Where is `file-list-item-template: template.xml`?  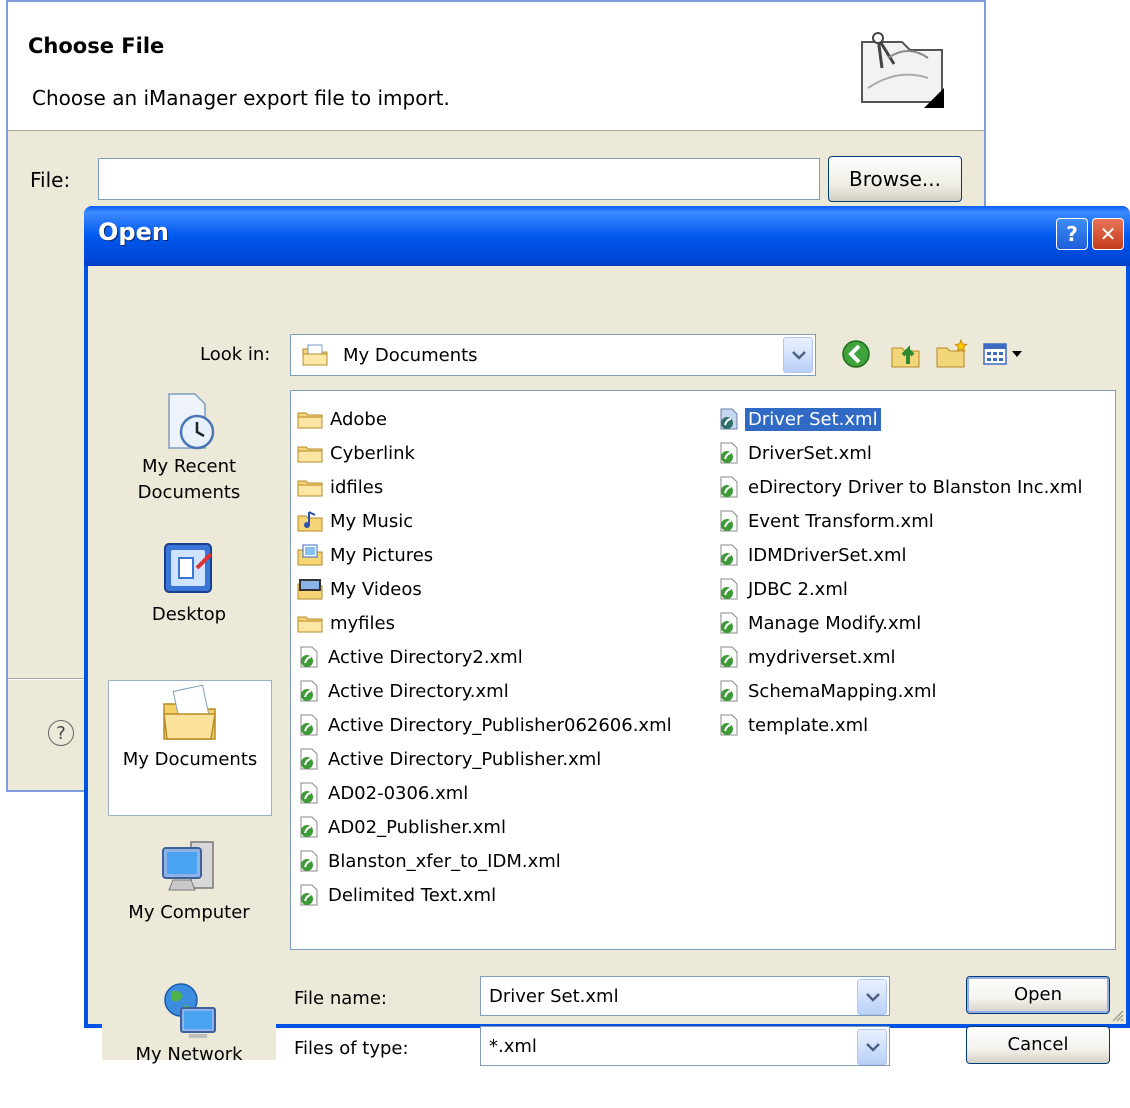 file-list-item-template: template.xml is located at coordinates (794, 725).